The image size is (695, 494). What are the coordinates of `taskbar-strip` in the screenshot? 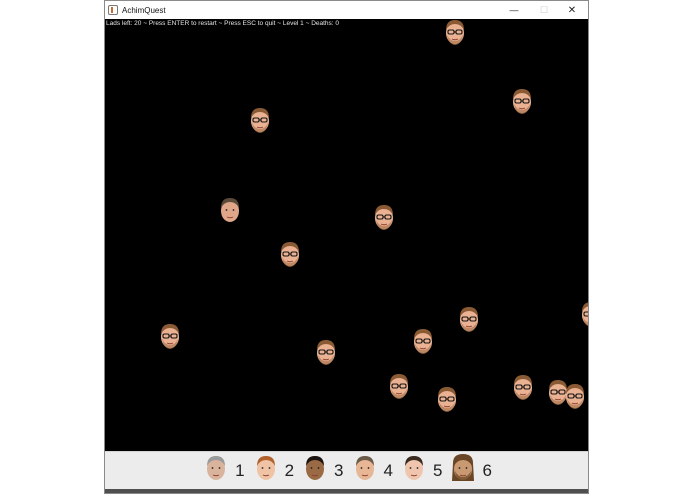 It's located at (346, 491).